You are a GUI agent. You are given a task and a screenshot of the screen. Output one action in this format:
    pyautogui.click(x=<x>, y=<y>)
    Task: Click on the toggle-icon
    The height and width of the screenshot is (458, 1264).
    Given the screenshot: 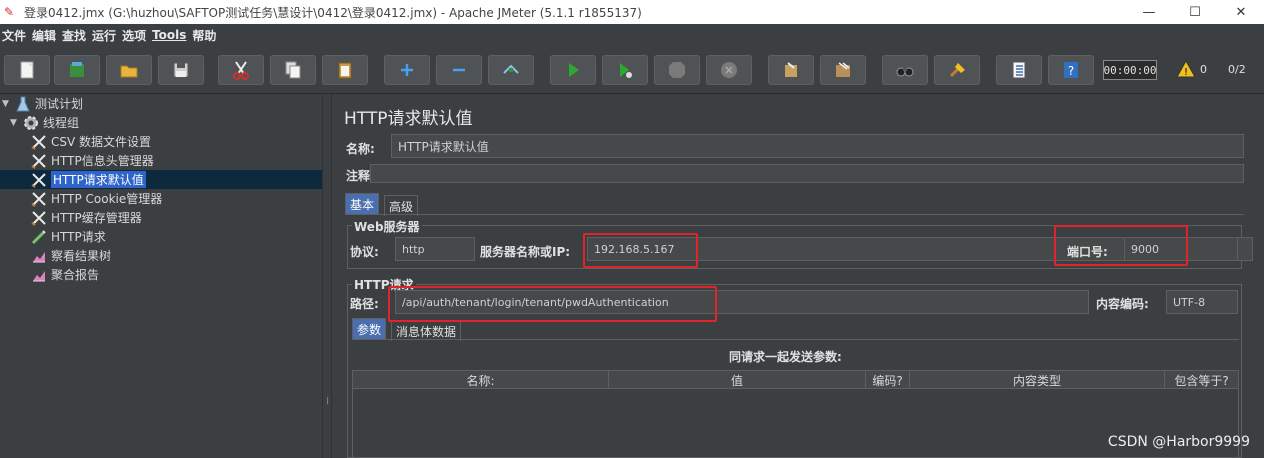 What is the action you would take?
    pyautogui.click(x=511, y=69)
    